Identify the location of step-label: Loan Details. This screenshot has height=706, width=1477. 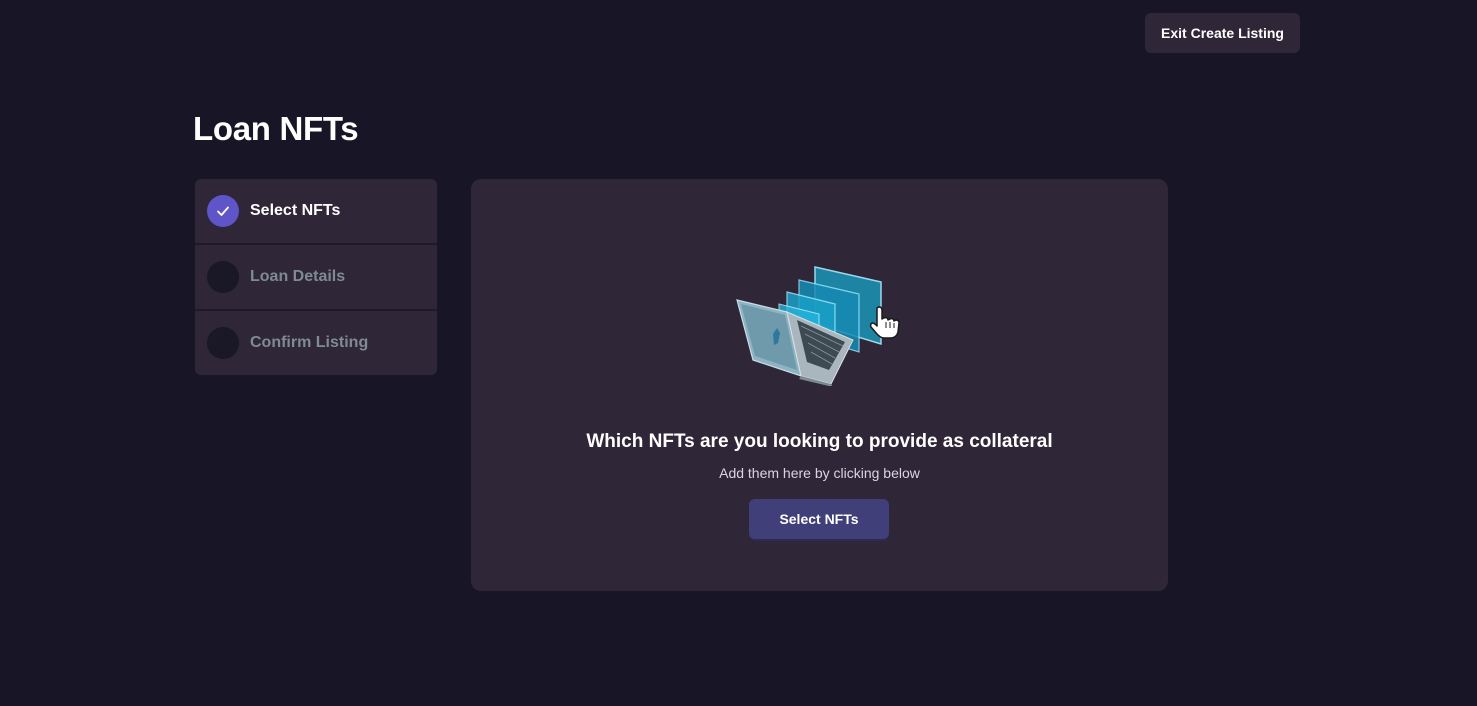
(298, 276).